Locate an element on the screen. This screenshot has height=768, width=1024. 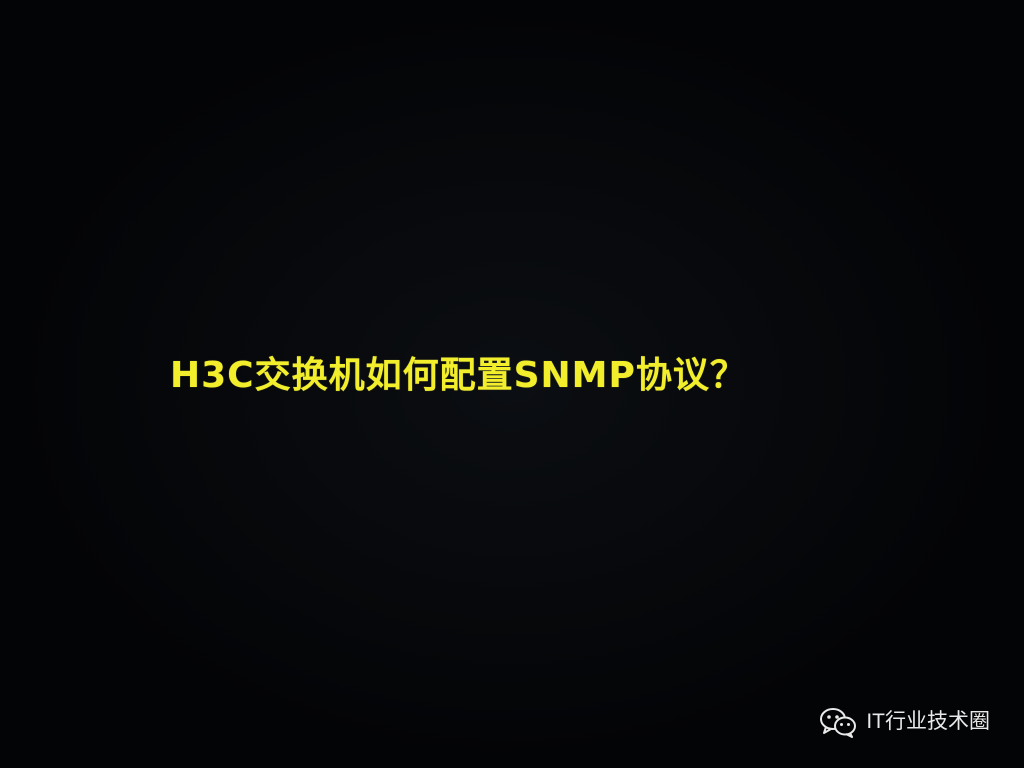
watermark-label: IT行业技术圈 is located at coordinates (928, 721).